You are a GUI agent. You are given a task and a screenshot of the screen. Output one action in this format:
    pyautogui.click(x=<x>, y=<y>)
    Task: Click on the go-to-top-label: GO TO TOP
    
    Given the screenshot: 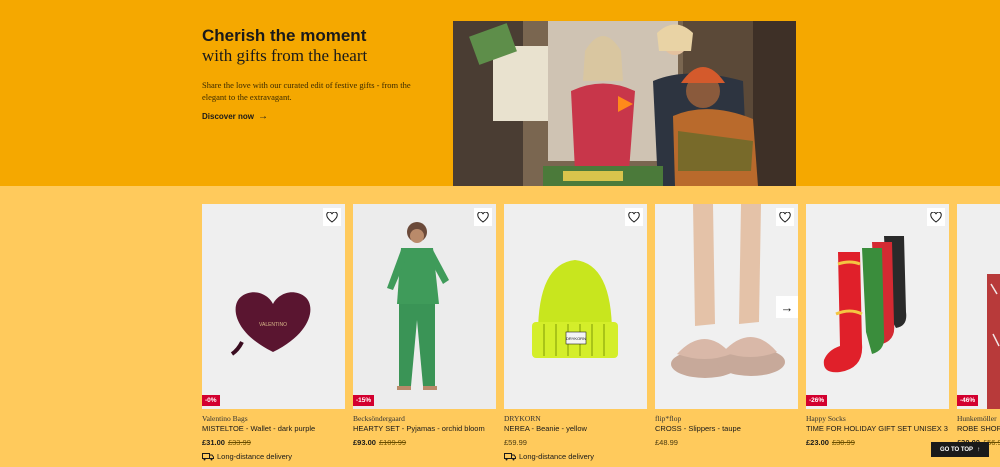 What is the action you would take?
    pyautogui.click(x=956, y=449)
    